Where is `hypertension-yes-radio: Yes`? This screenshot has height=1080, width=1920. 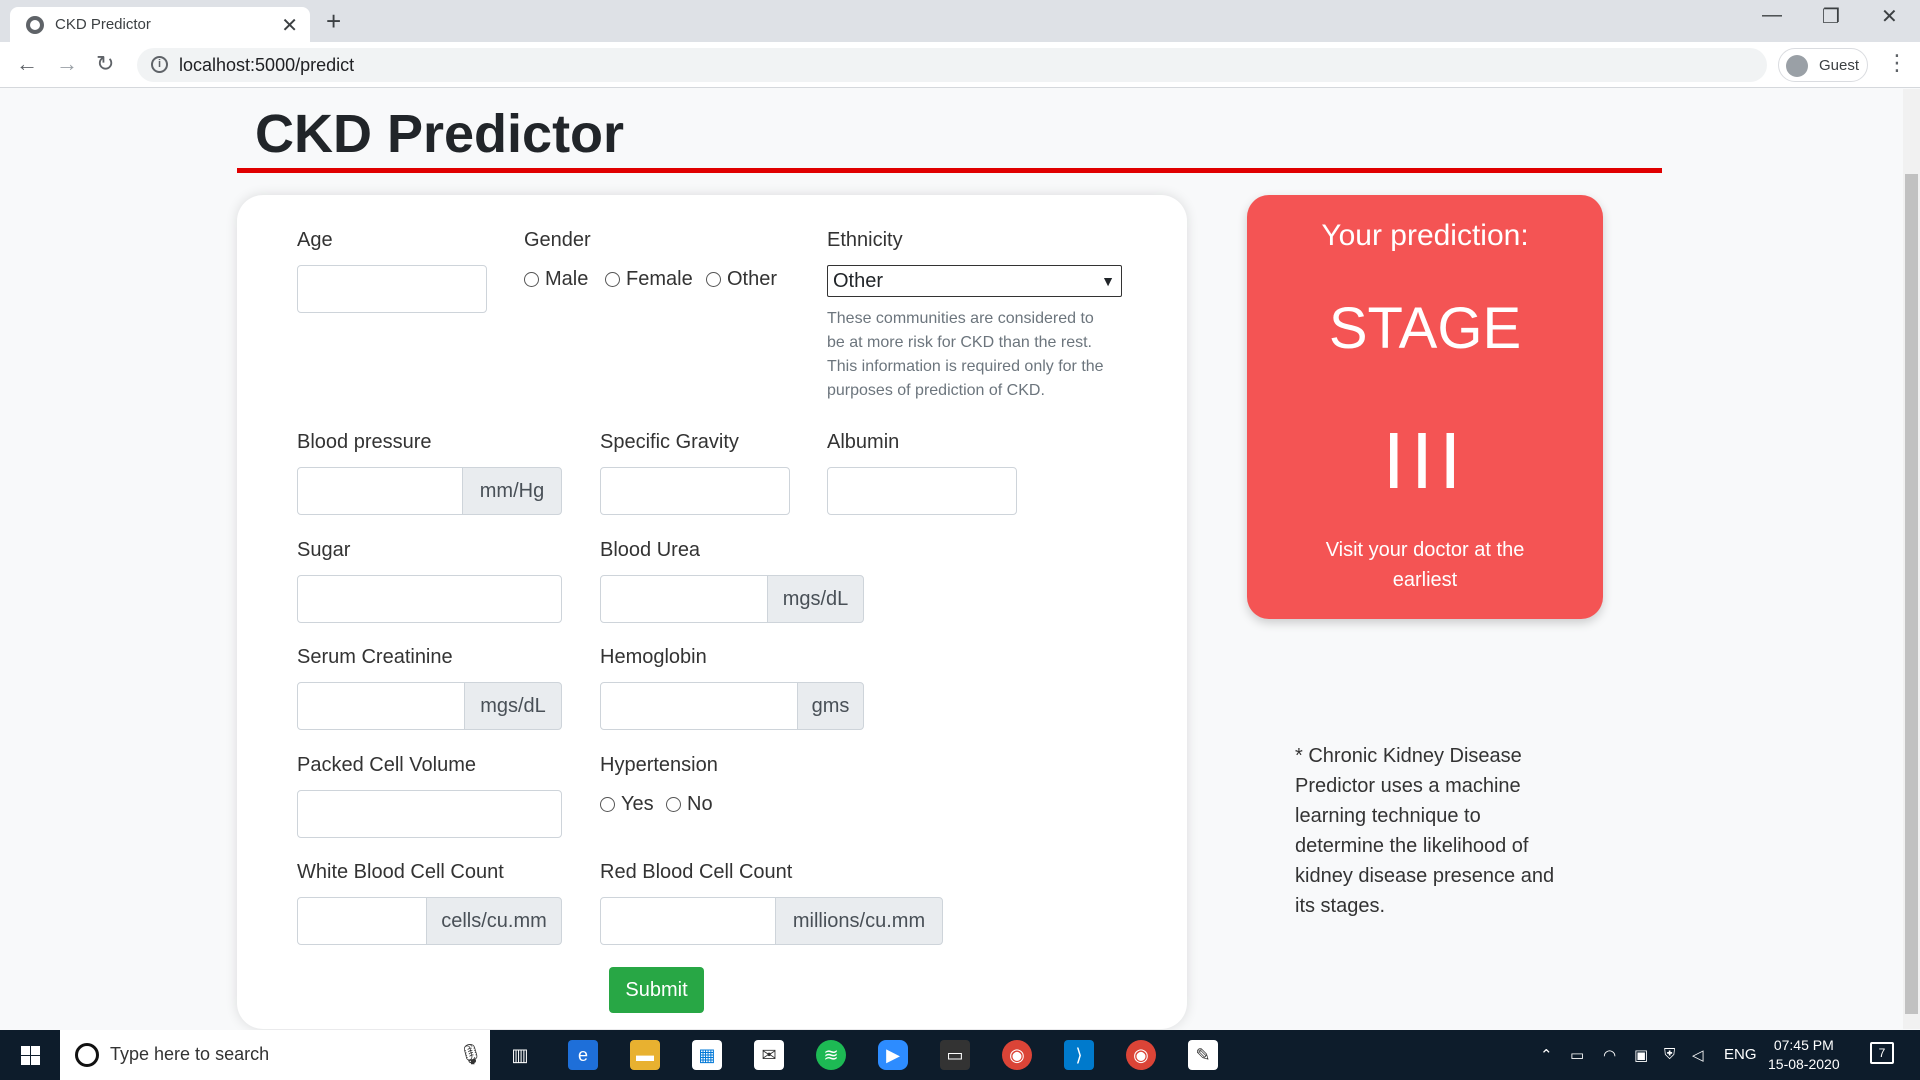 hypertension-yes-radio: Yes is located at coordinates (627, 804).